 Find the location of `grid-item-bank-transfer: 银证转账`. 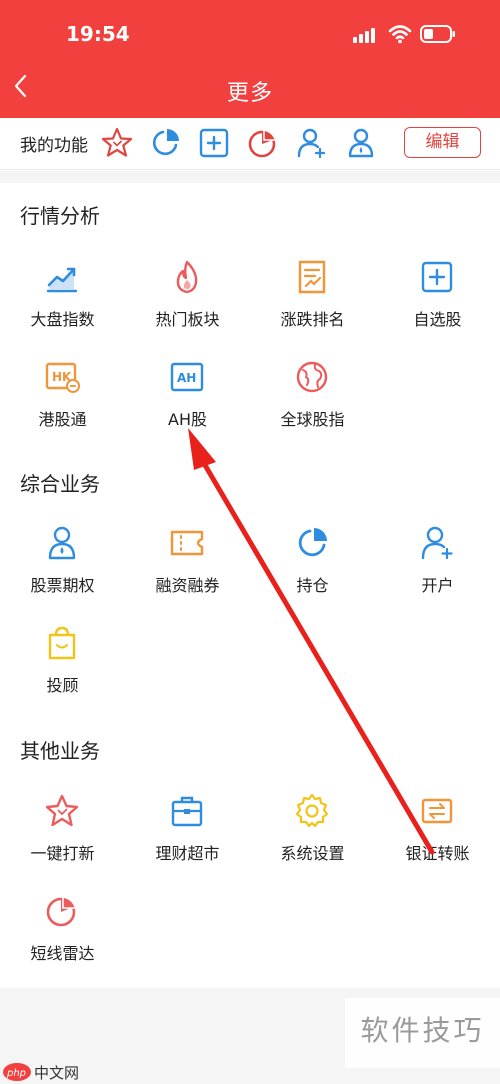

grid-item-bank-transfer: 银证转账 is located at coordinates (437, 837).